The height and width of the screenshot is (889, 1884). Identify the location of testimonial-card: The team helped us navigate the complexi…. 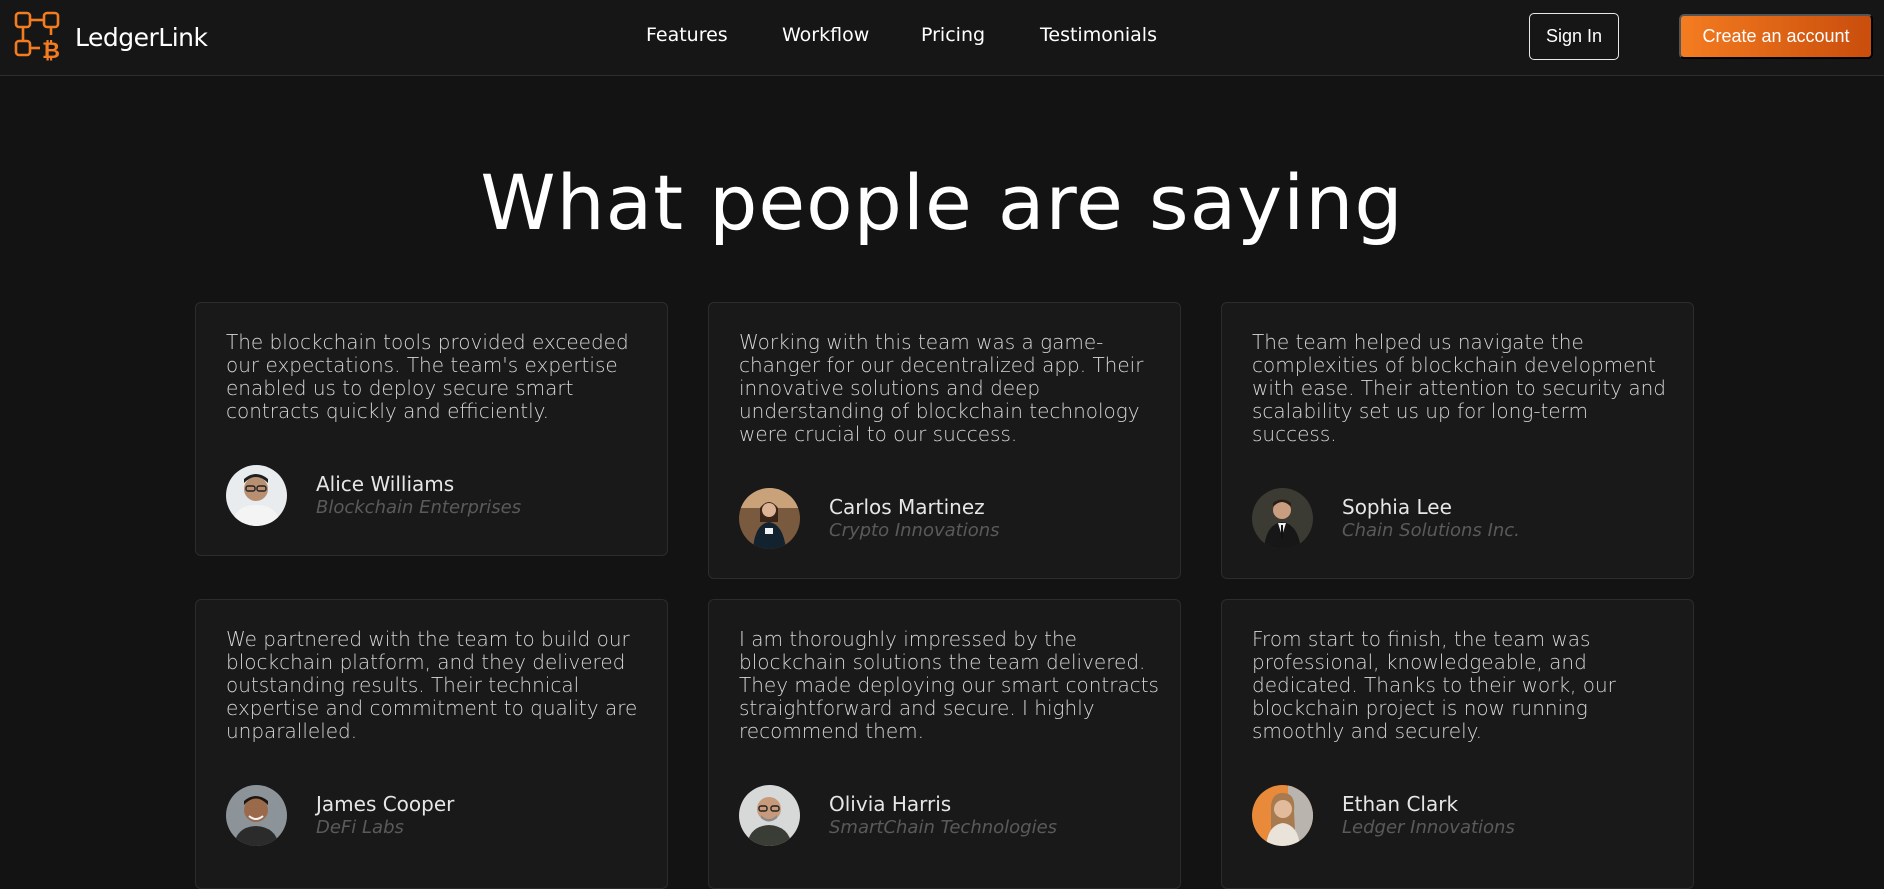
(1457, 440).